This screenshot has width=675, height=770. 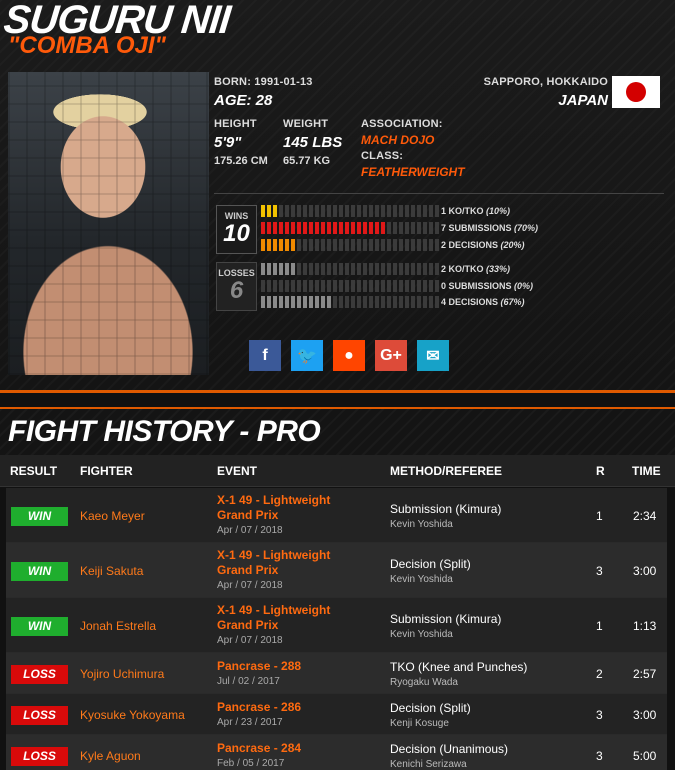 I want to click on method-cell: TKO (Knee and Punches) Ryogaku Wada, so click(x=480, y=674).